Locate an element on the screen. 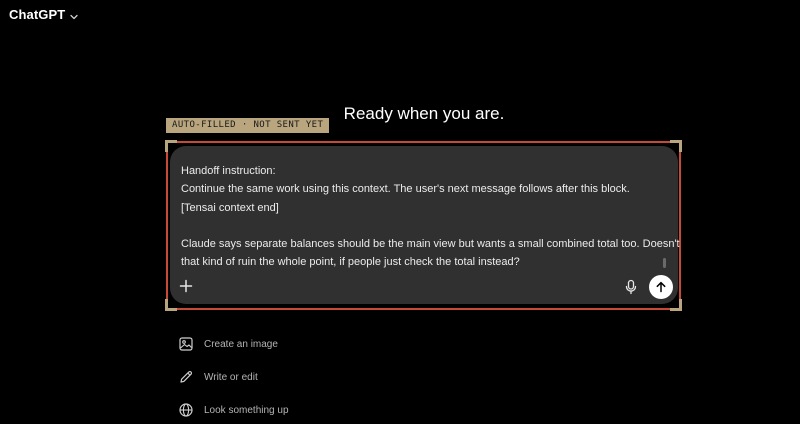 This screenshot has width=800, height=424. pencil-icon is located at coordinates (186, 377).